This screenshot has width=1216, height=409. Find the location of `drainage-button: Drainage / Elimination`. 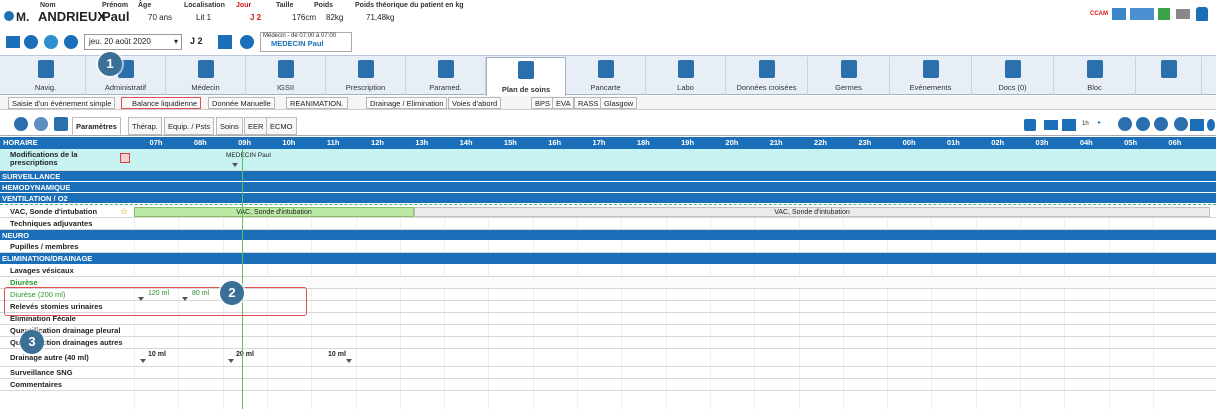

drainage-button: Drainage / Elimination is located at coordinates (407, 103).